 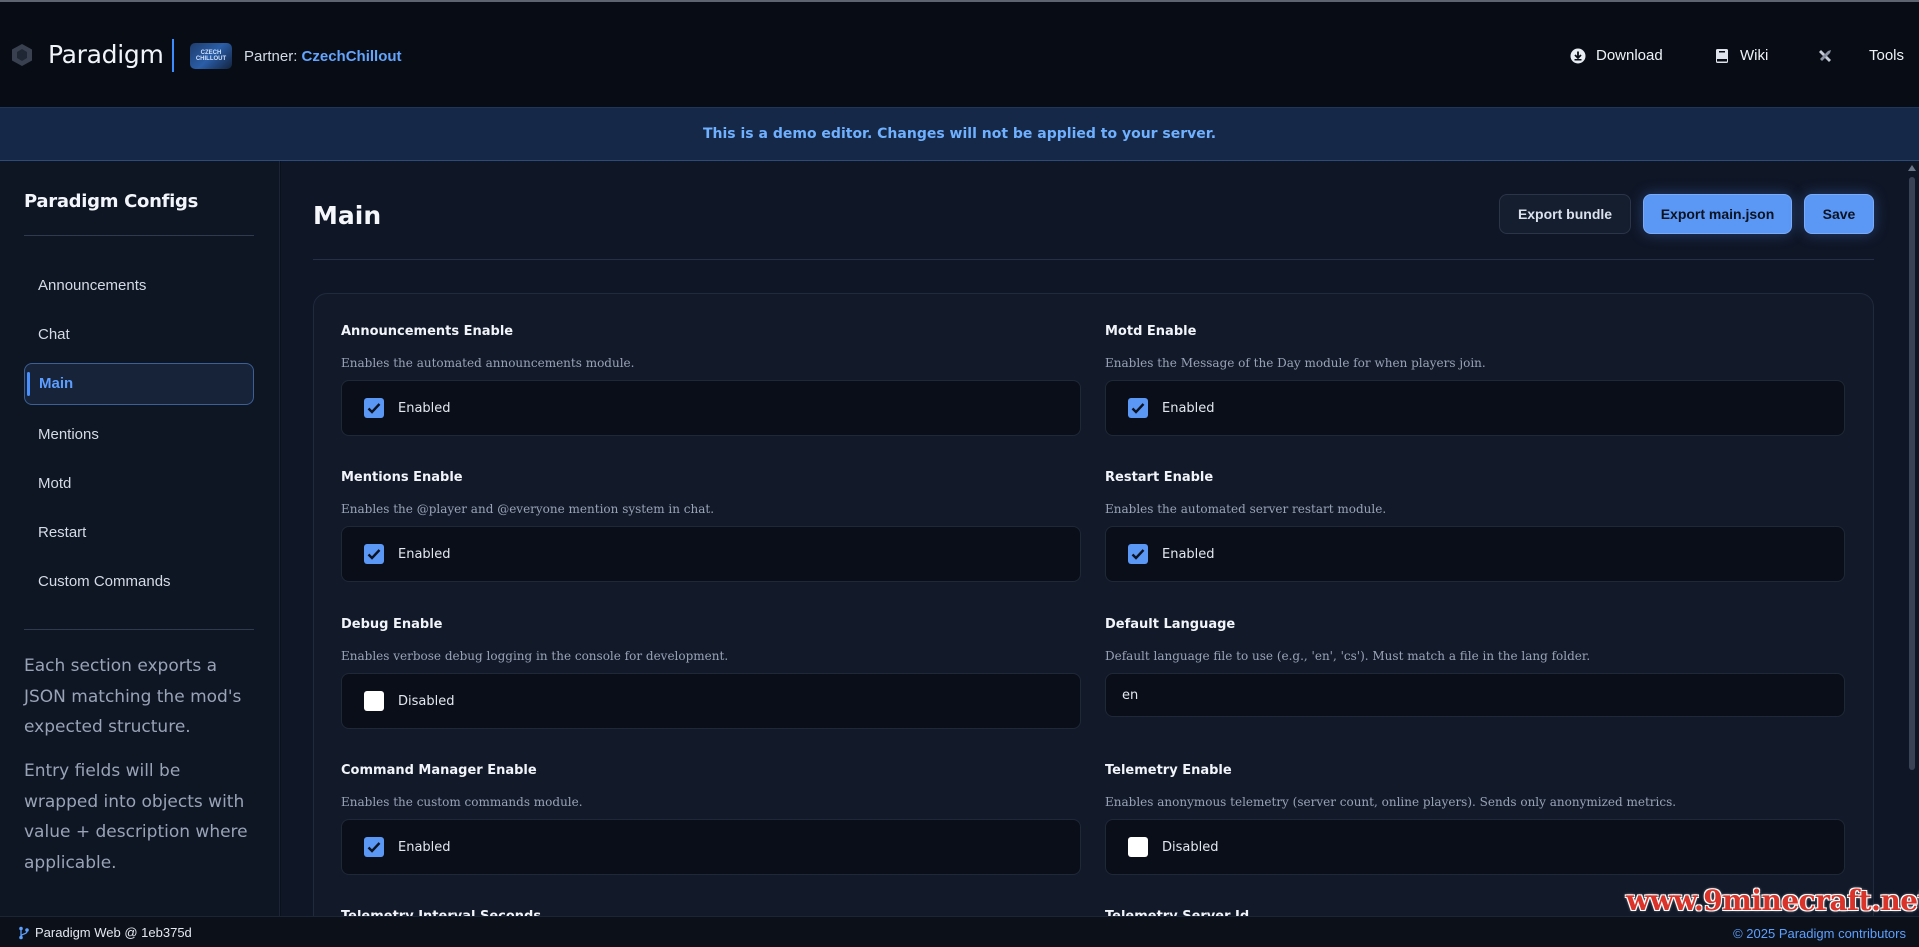 I want to click on nav-tools-label: Tools, so click(x=1887, y=55).